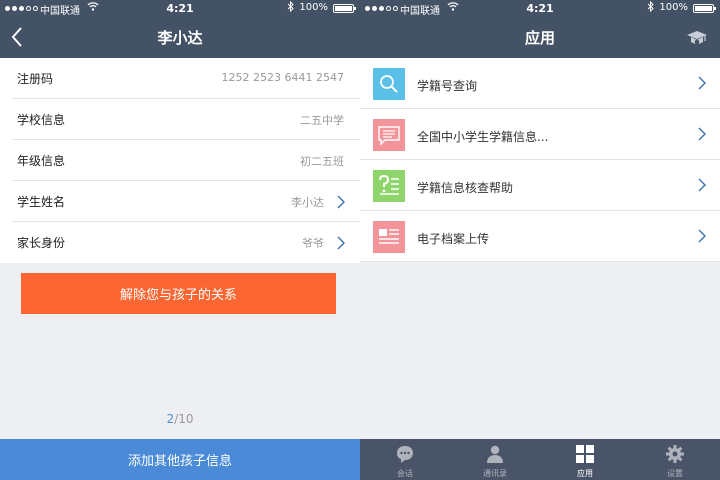  I want to click on document-icon, so click(389, 237).